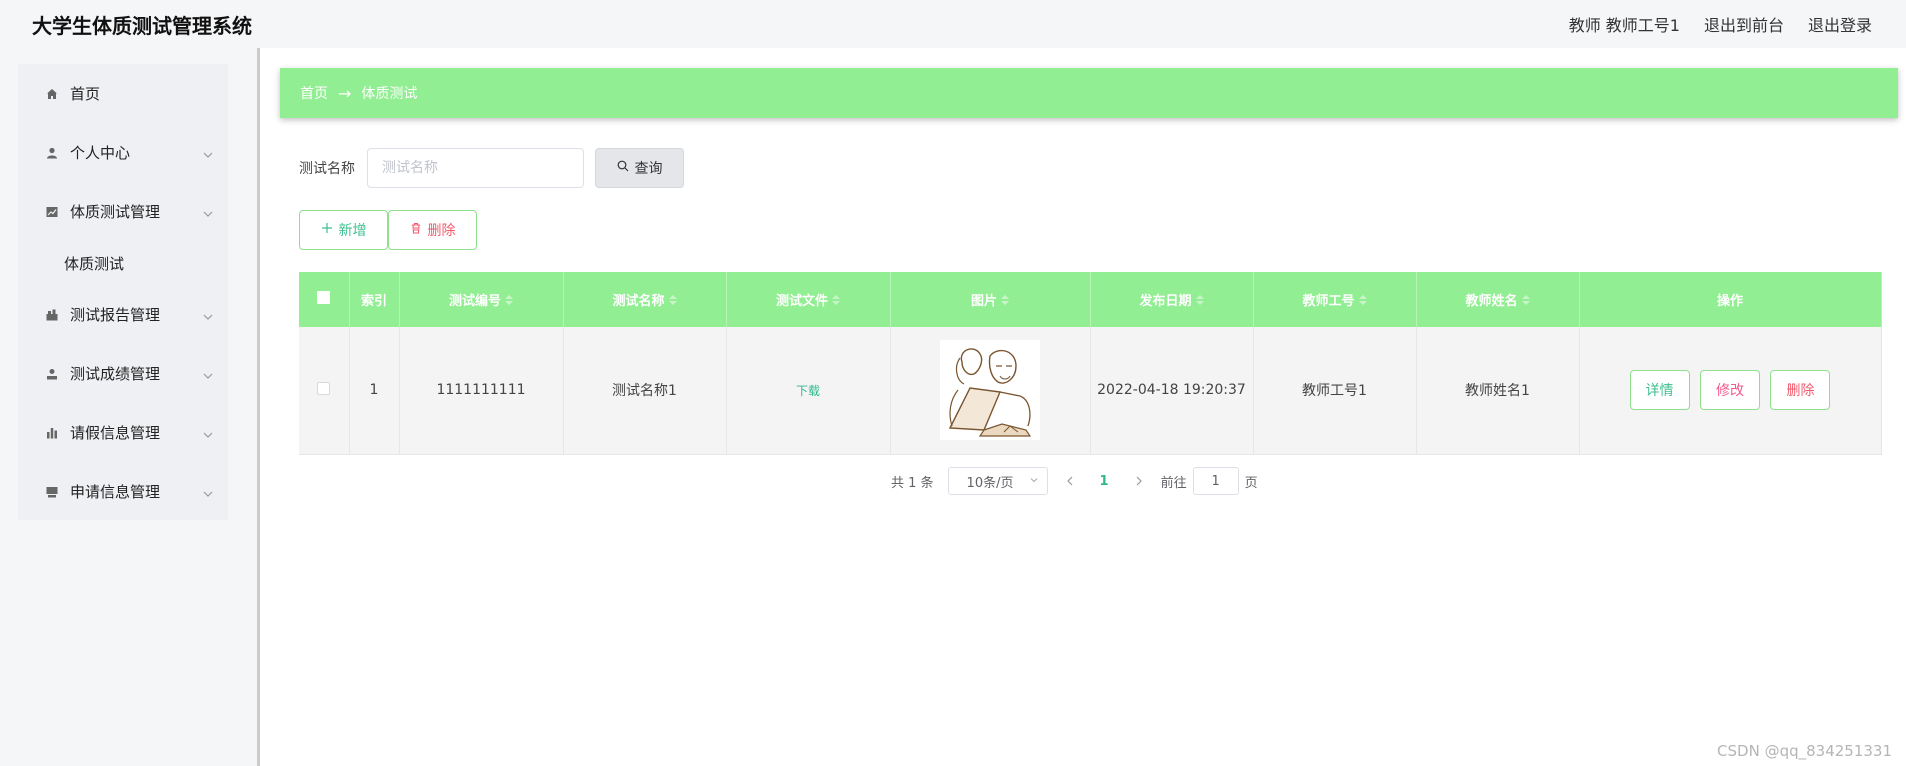 The image size is (1906, 766). What do you see at coordinates (374, 299) in the screenshot?
I see `column-header: 索引` at bounding box center [374, 299].